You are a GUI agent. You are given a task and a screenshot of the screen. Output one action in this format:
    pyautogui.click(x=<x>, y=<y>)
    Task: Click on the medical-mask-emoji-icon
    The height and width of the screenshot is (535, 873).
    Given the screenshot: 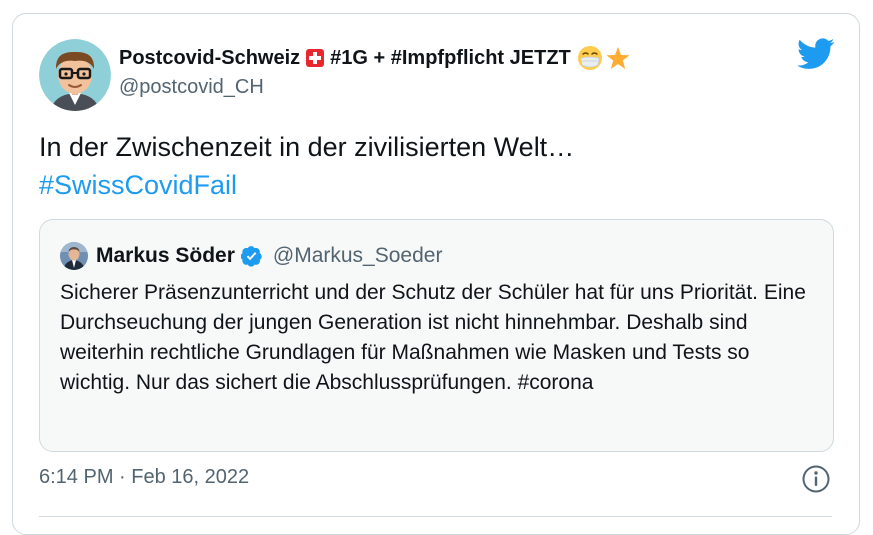 What is the action you would take?
    pyautogui.click(x=589, y=58)
    